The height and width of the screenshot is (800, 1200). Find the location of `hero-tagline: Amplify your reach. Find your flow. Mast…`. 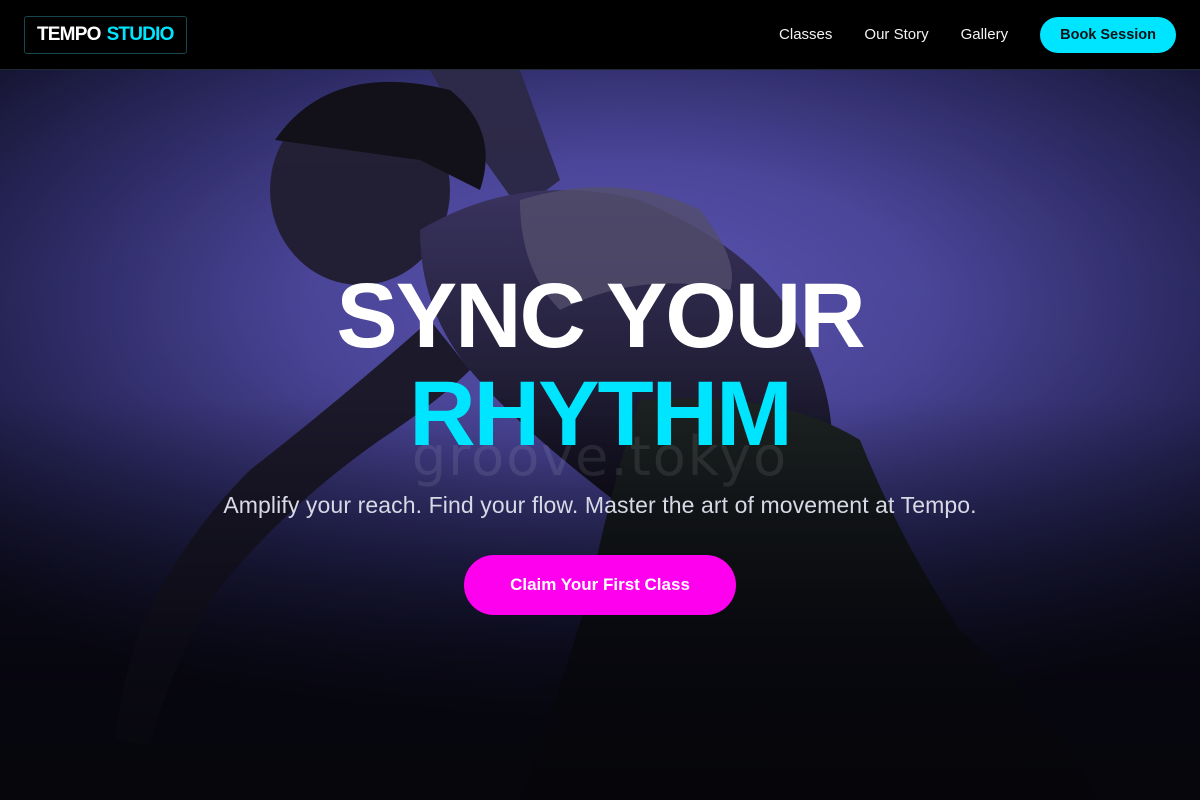

hero-tagline: Amplify your reach. Find your flow. Mast… is located at coordinates (600, 505).